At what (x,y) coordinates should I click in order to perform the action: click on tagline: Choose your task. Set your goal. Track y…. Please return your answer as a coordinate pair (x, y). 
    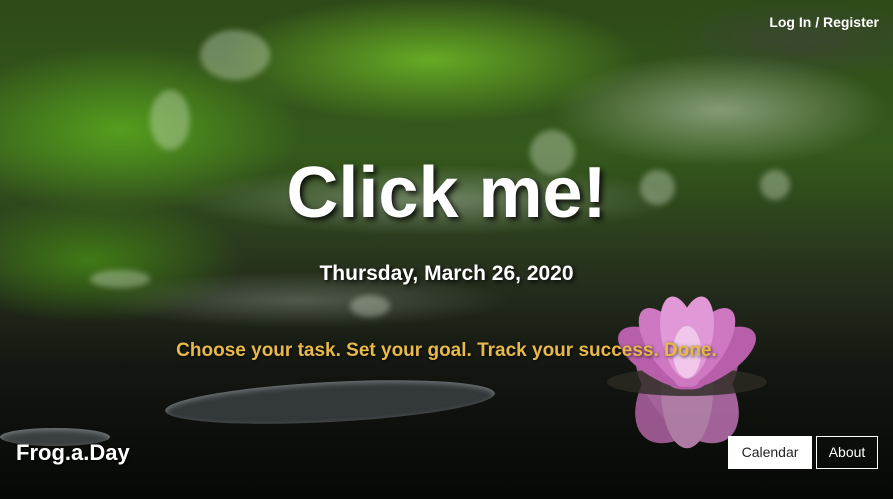
    Looking at the image, I should click on (446, 350).